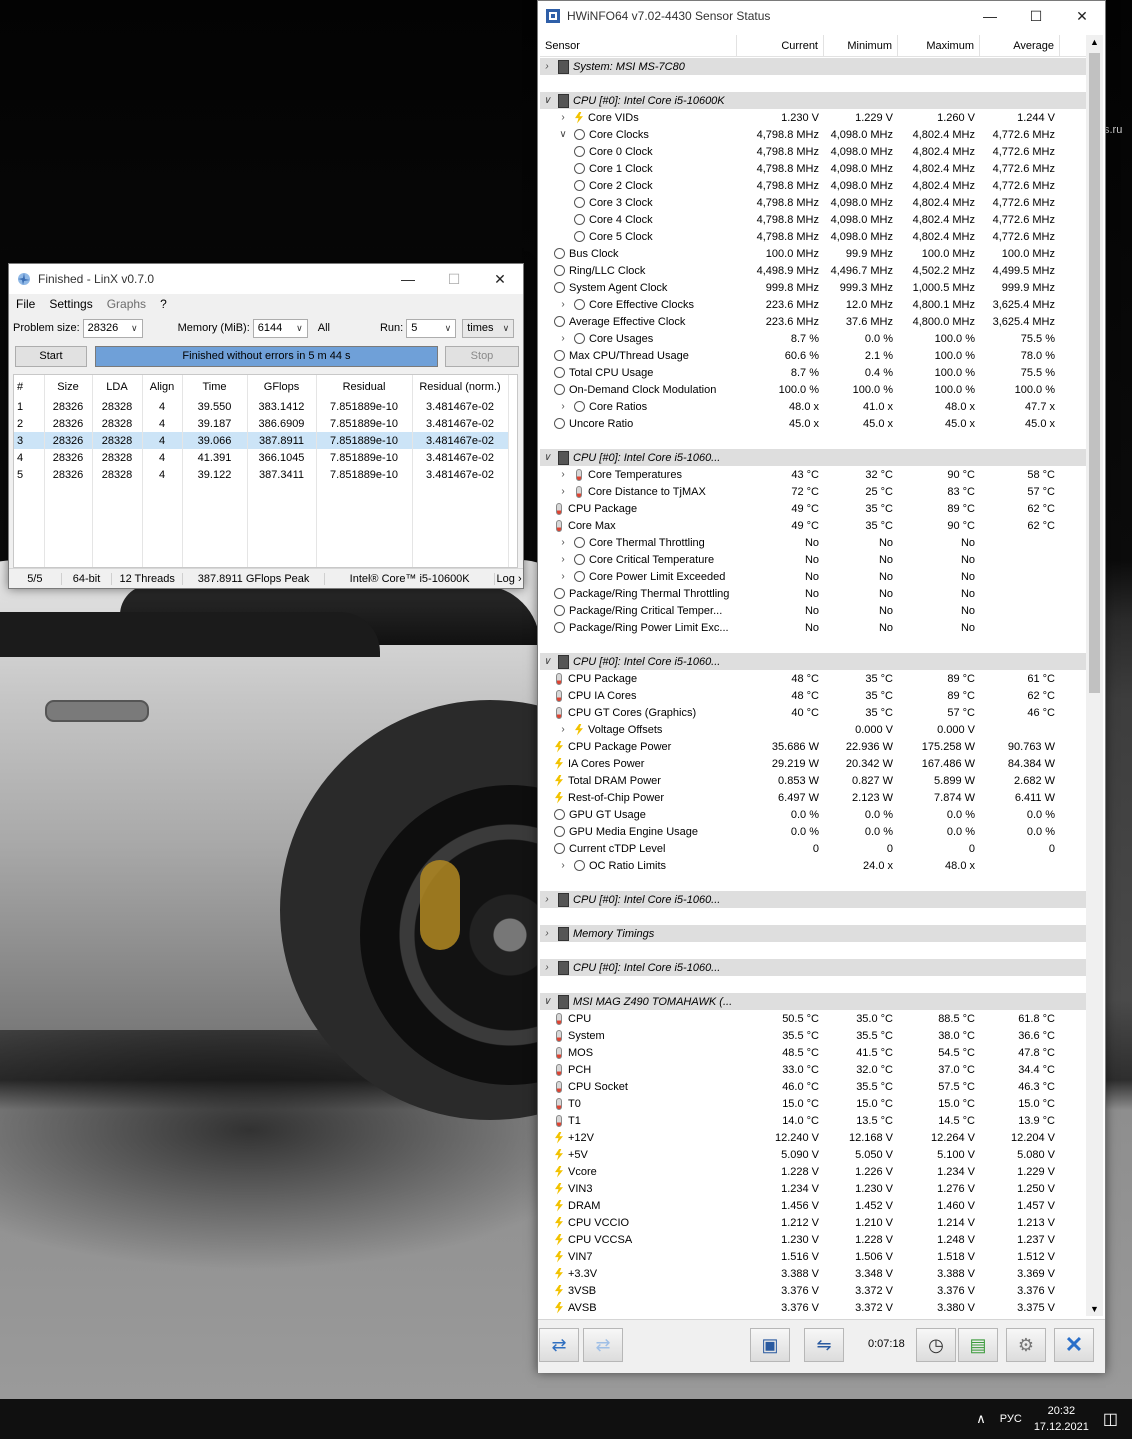 The image size is (1132, 1439). I want to click on vertical-scrollbar: ▲ ▼, so click(1094, 675).